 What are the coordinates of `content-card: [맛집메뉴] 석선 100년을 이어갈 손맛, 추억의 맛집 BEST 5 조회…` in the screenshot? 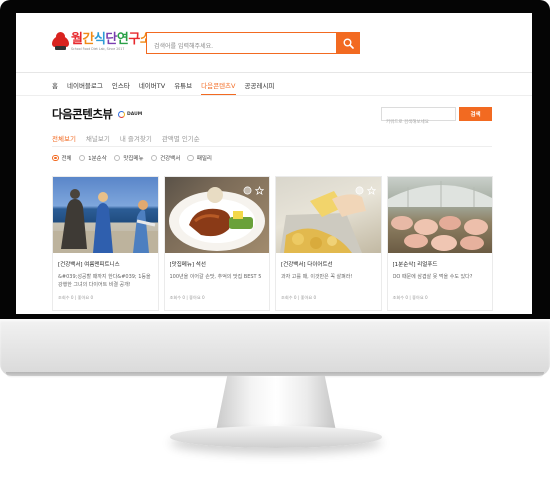 It's located at (216, 243).